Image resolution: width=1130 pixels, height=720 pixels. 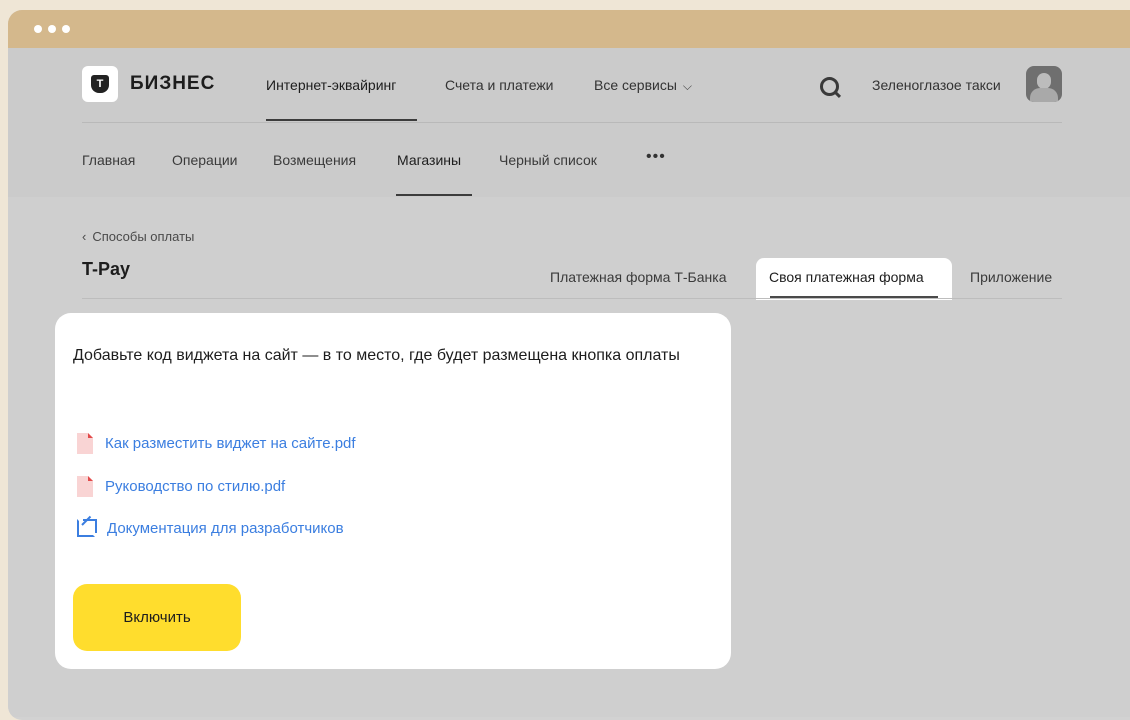 What do you see at coordinates (106, 269) in the screenshot?
I see `page-title: T-Pay` at bounding box center [106, 269].